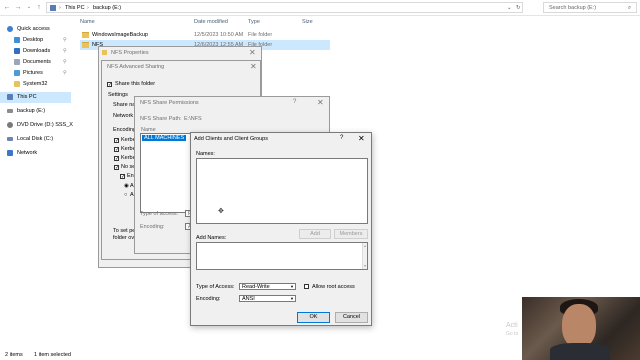 This screenshot has height=360, width=640. I want to click on nav-label: Network, so click(27, 153).